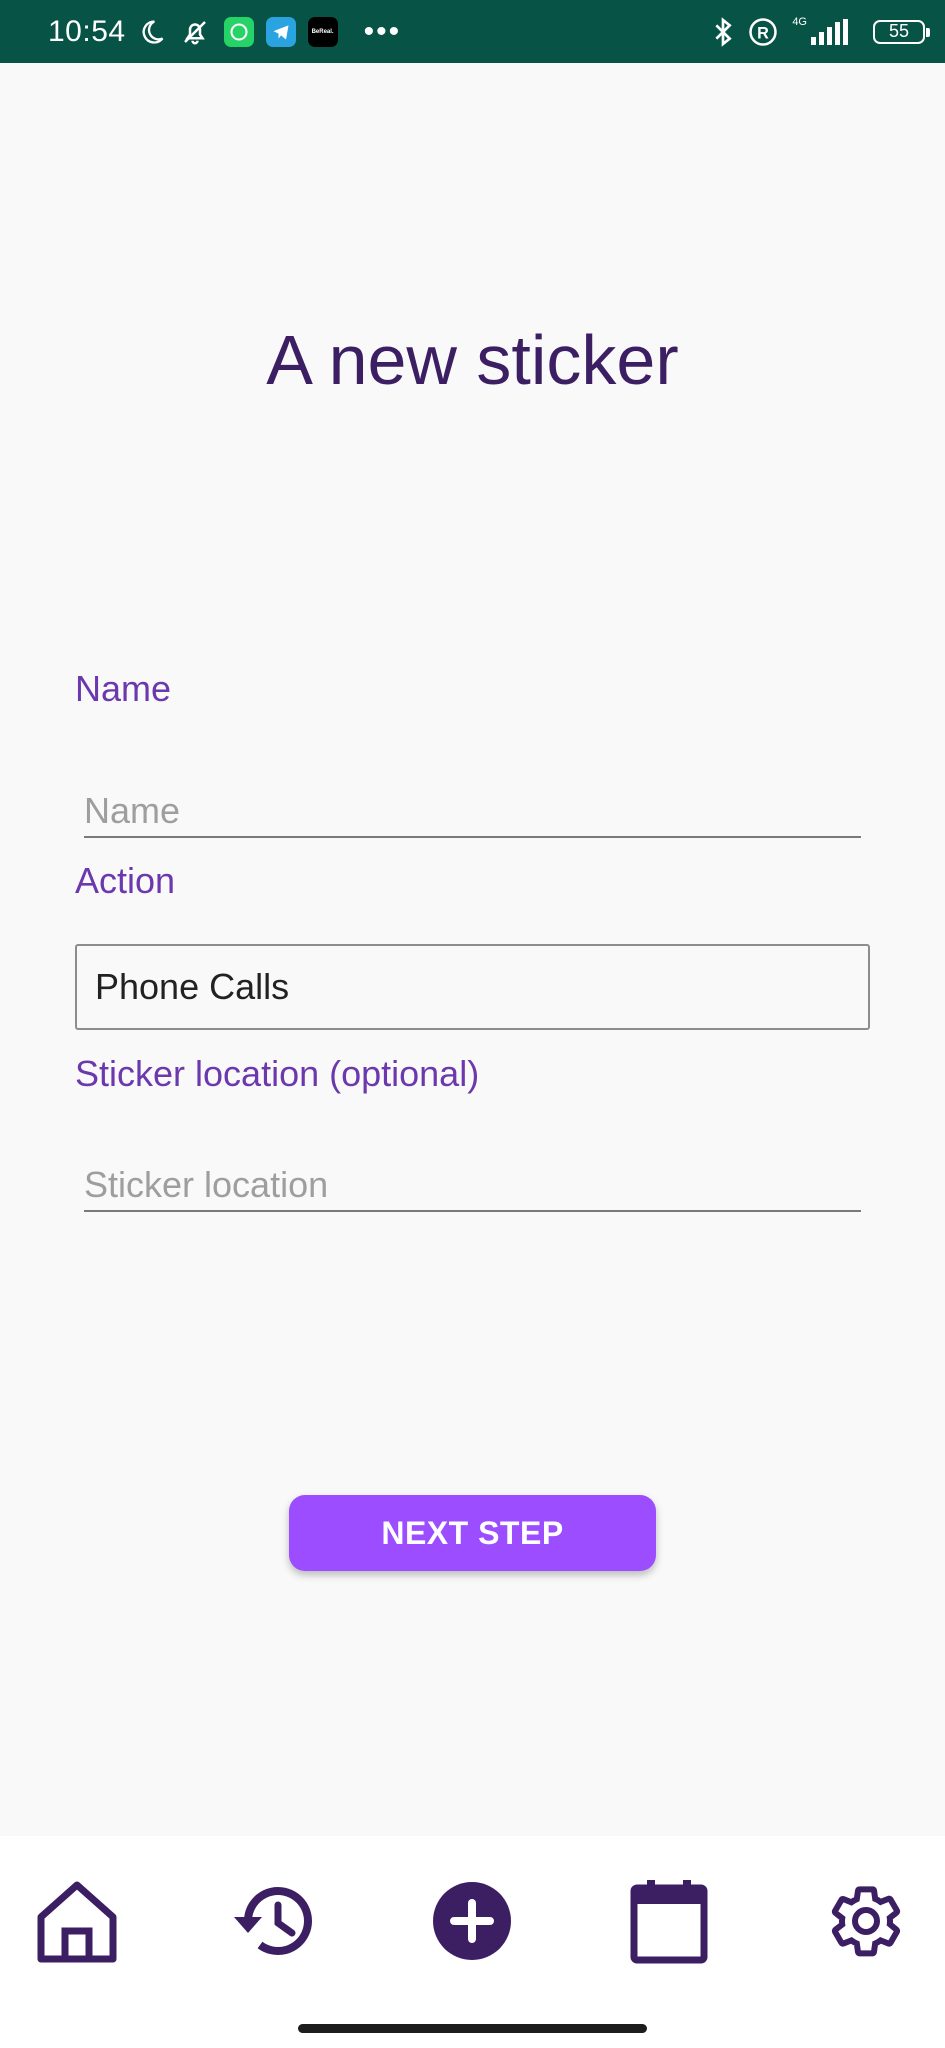  What do you see at coordinates (472, 1186) in the screenshot?
I see `sticker-location-input` at bounding box center [472, 1186].